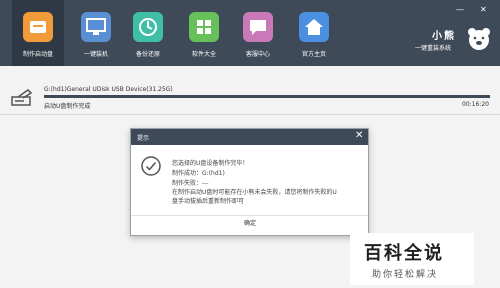  What do you see at coordinates (313, 54) in the screenshot?
I see `tab-label: 官方主页` at bounding box center [313, 54].